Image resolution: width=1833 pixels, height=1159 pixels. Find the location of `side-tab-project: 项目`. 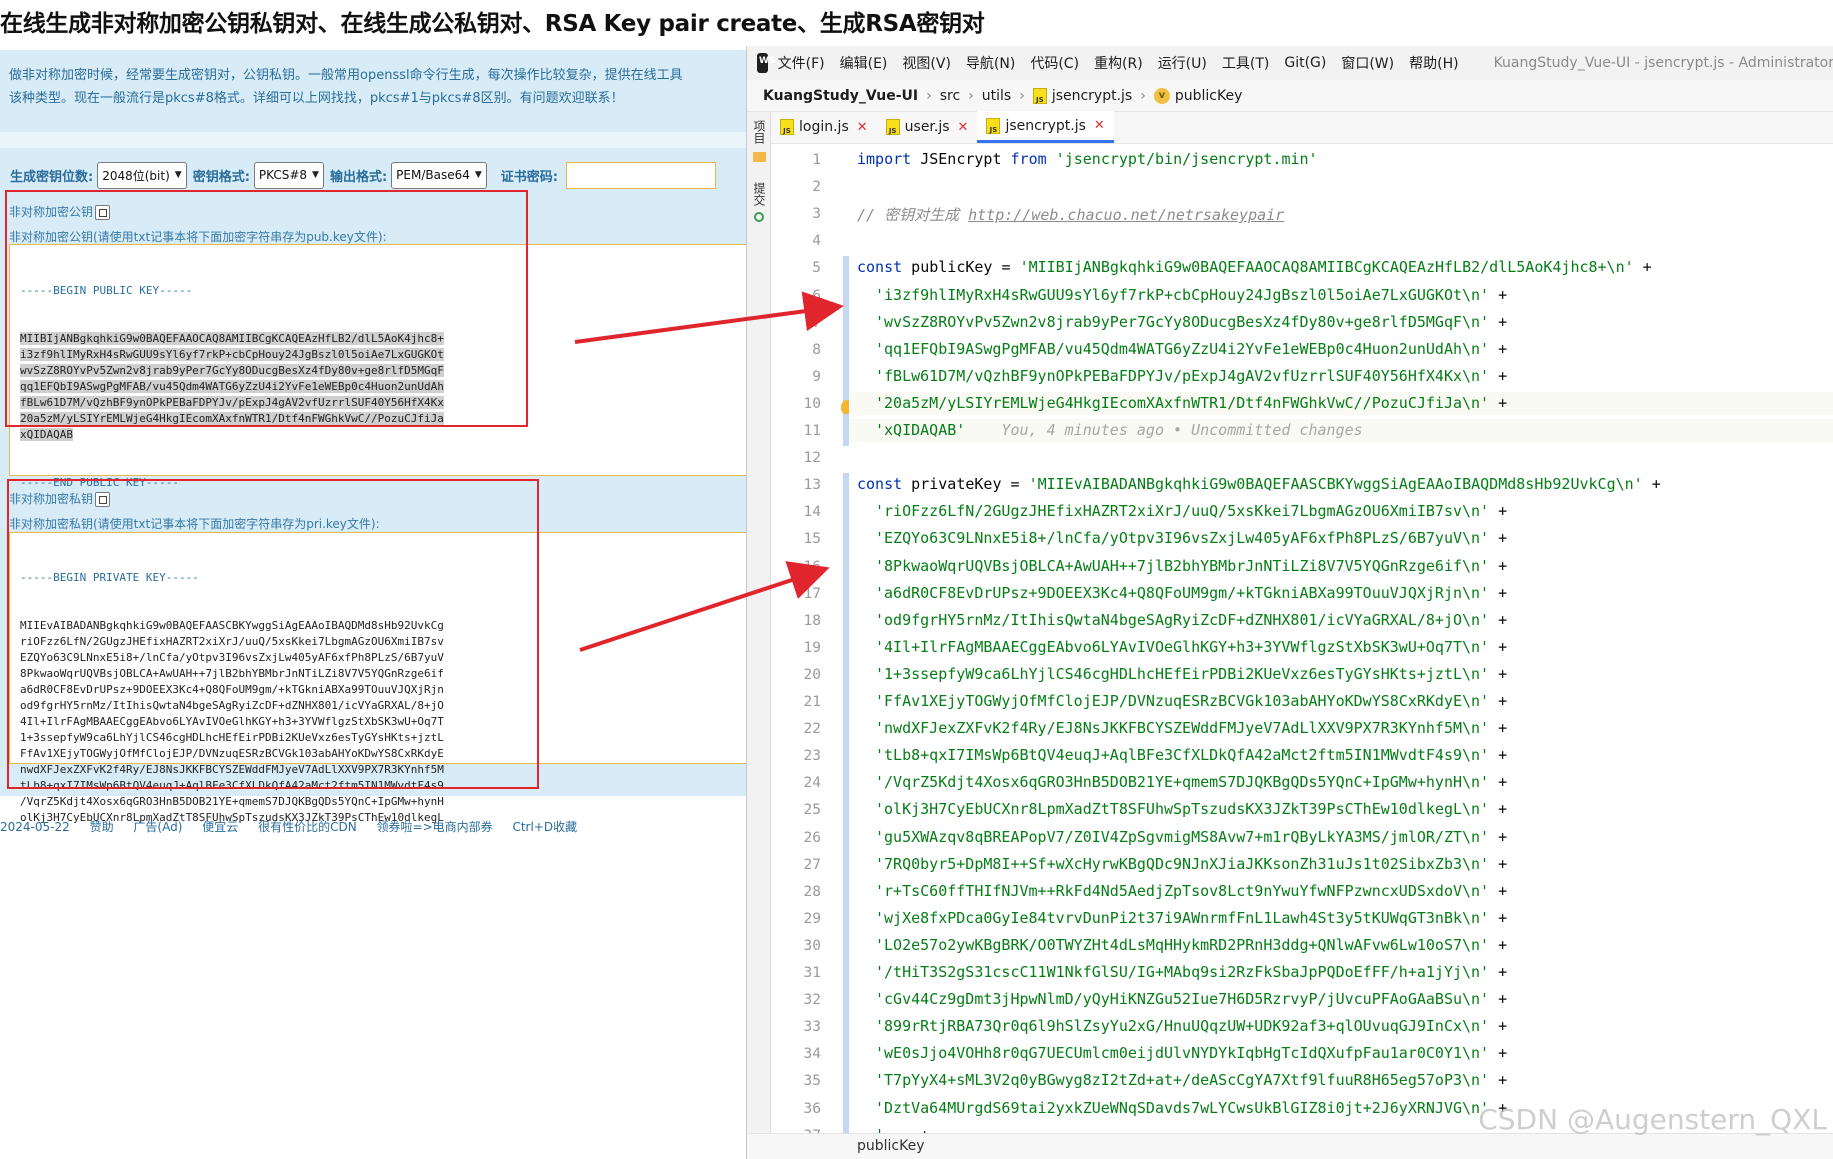

side-tab-project: 项目 is located at coordinates (759, 132).